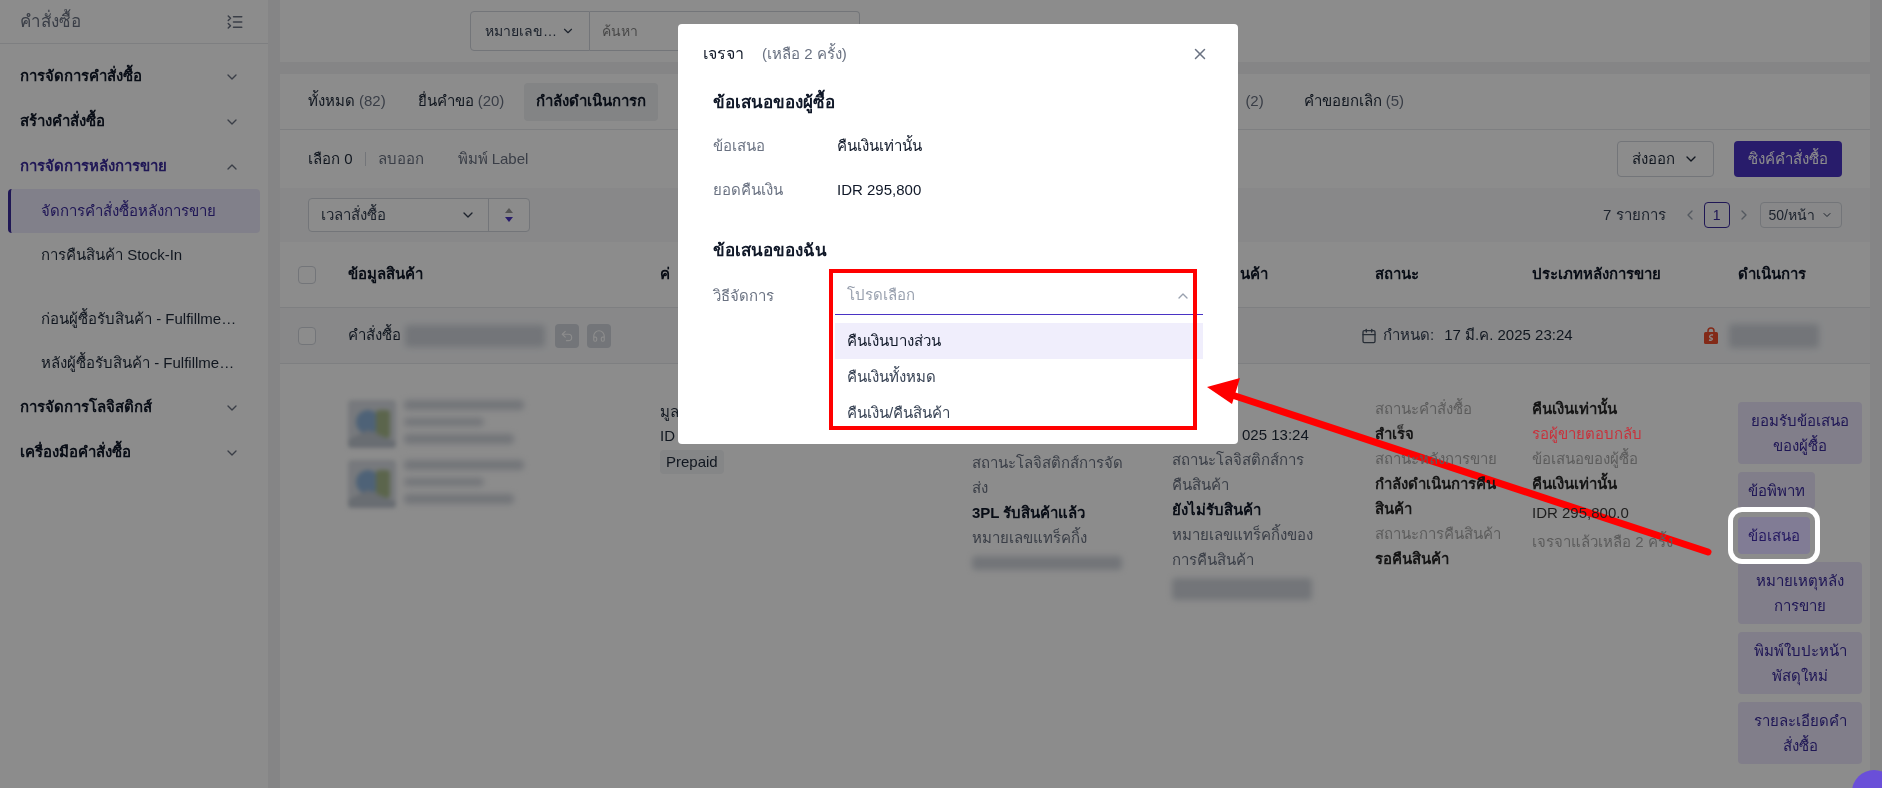  I want to click on column-header: นค้า, so click(1254, 274).